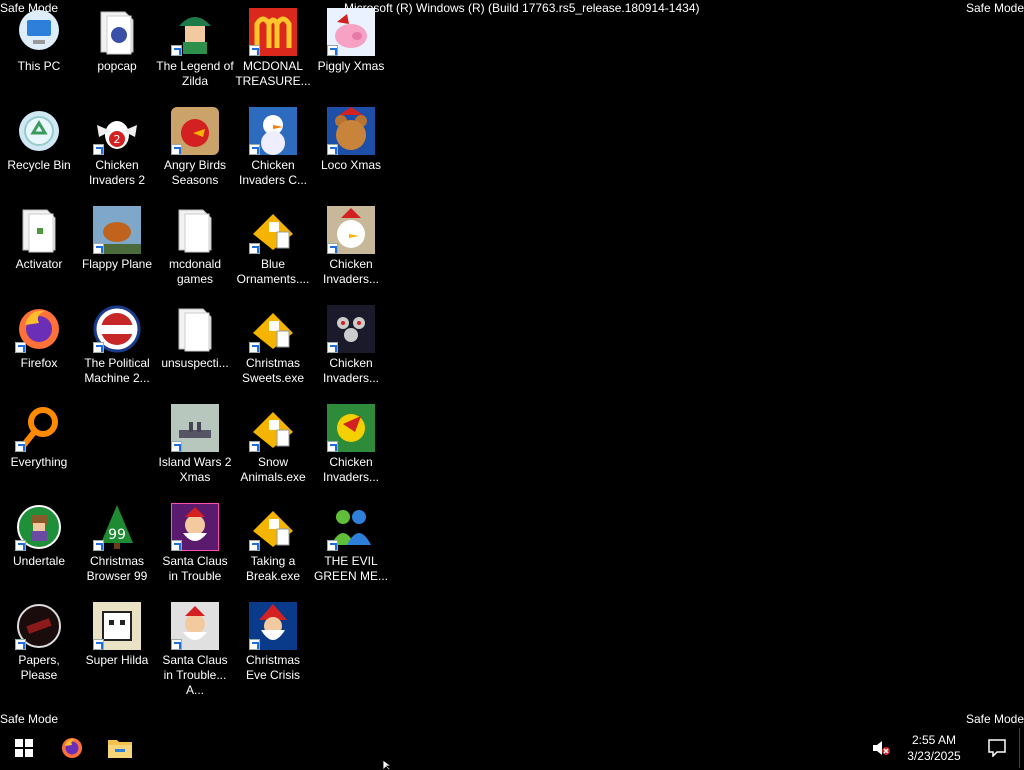 Image resolution: width=1024 pixels, height=770 pixels. What do you see at coordinates (117, 139) in the screenshot?
I see `svg-text: 2` at bounding box center [117, 139].